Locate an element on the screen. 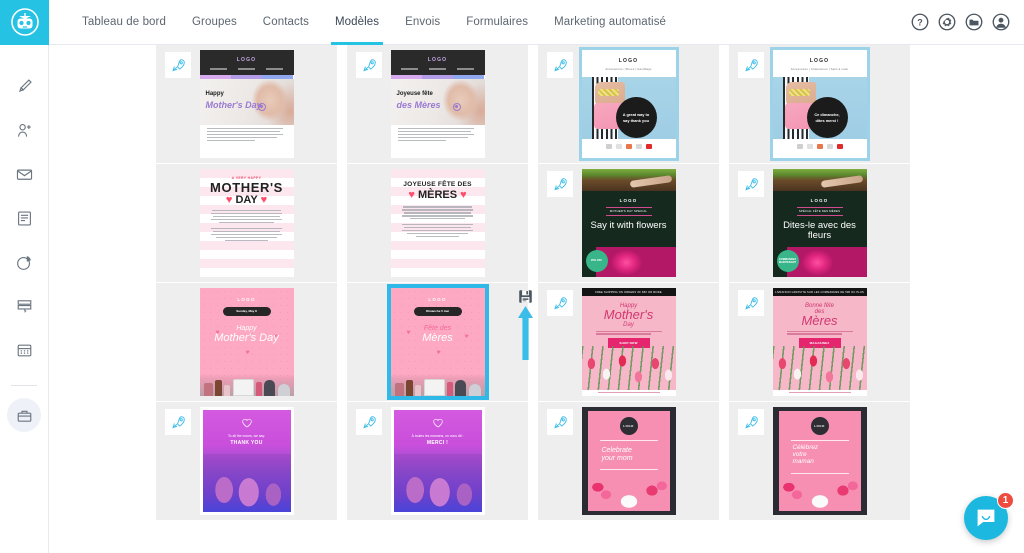 Image resolution: width=1024 pixels, height=553 pixels. sidebar-item-form is located at coordinates (24, 218).